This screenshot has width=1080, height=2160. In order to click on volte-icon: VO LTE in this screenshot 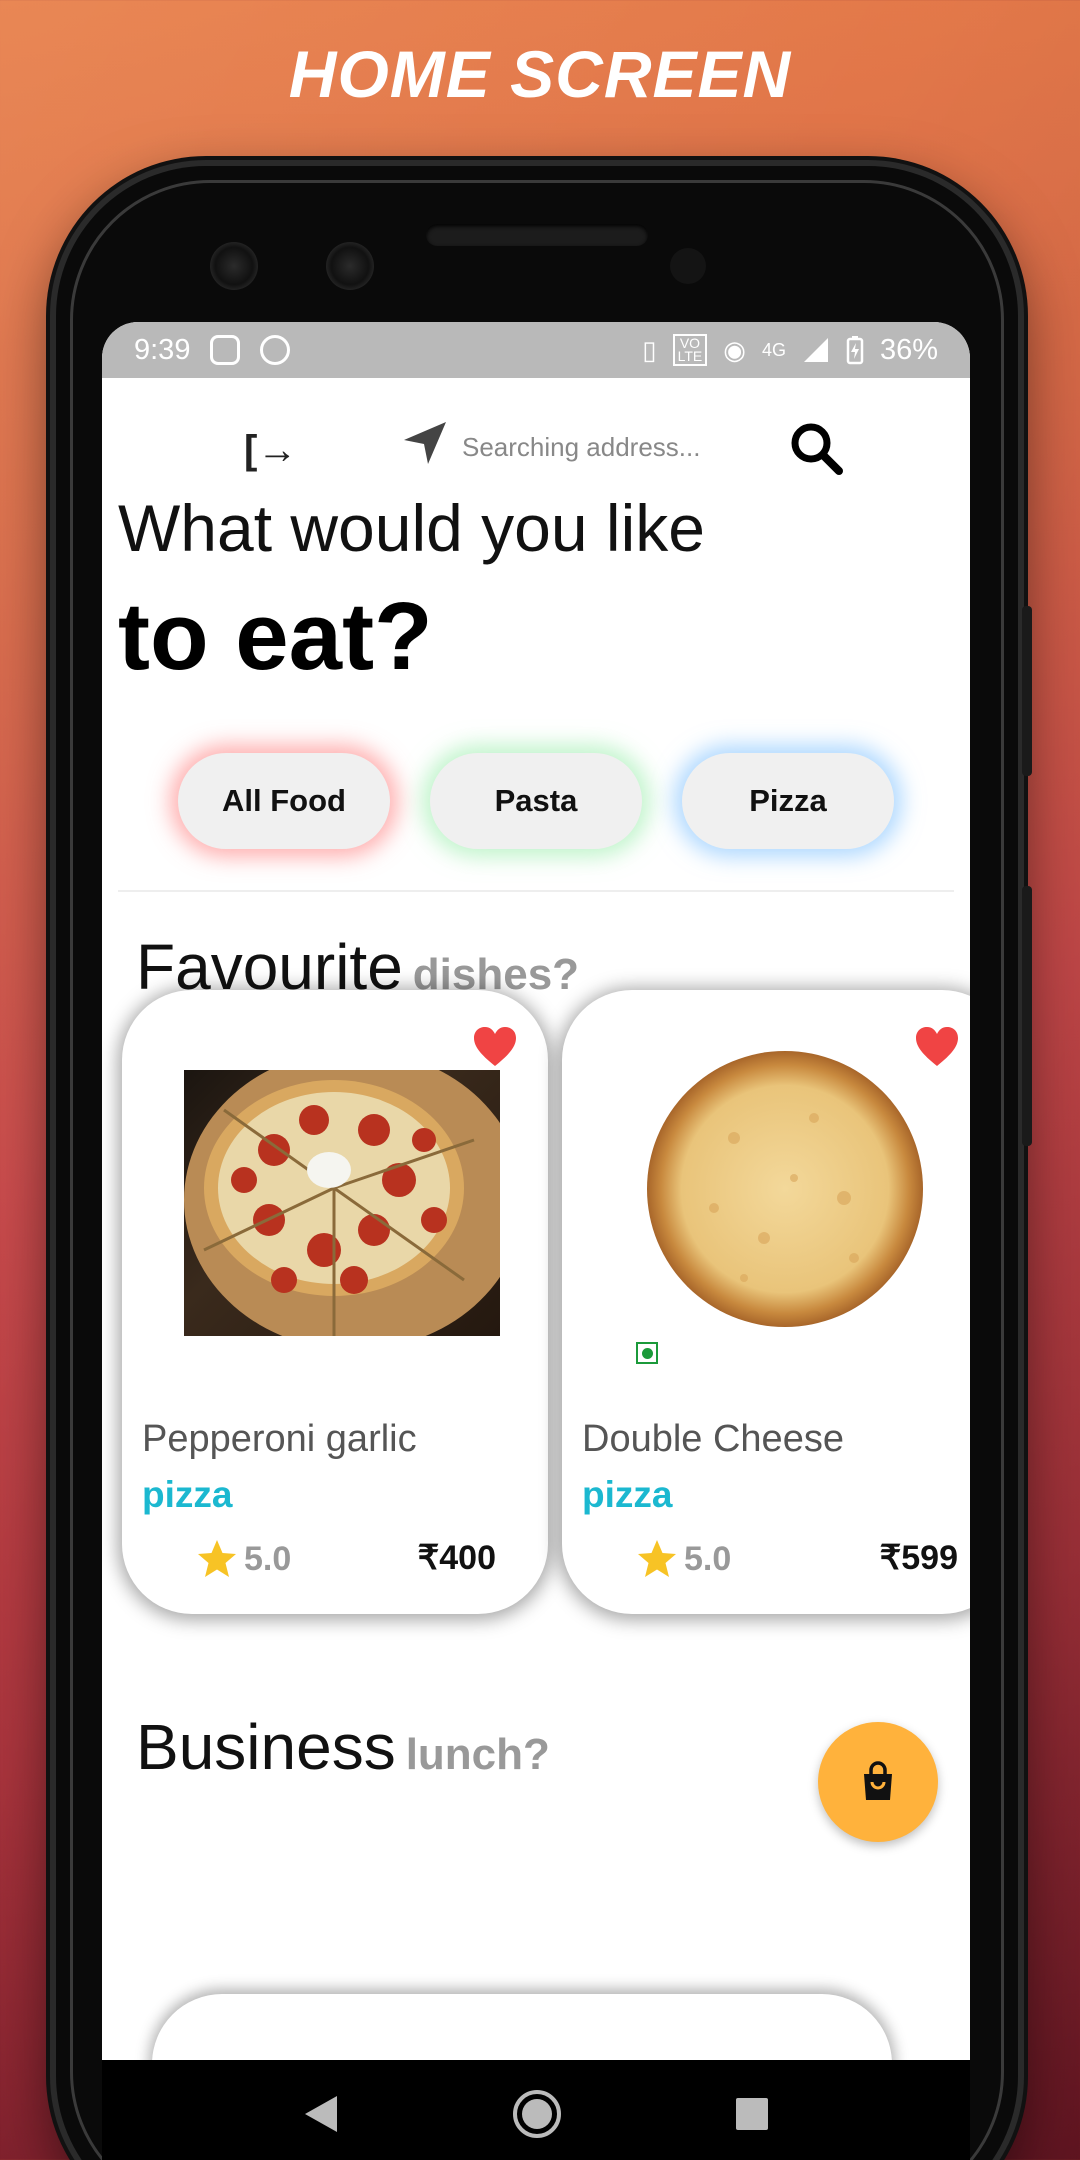, I will do `click(690, 350)`.